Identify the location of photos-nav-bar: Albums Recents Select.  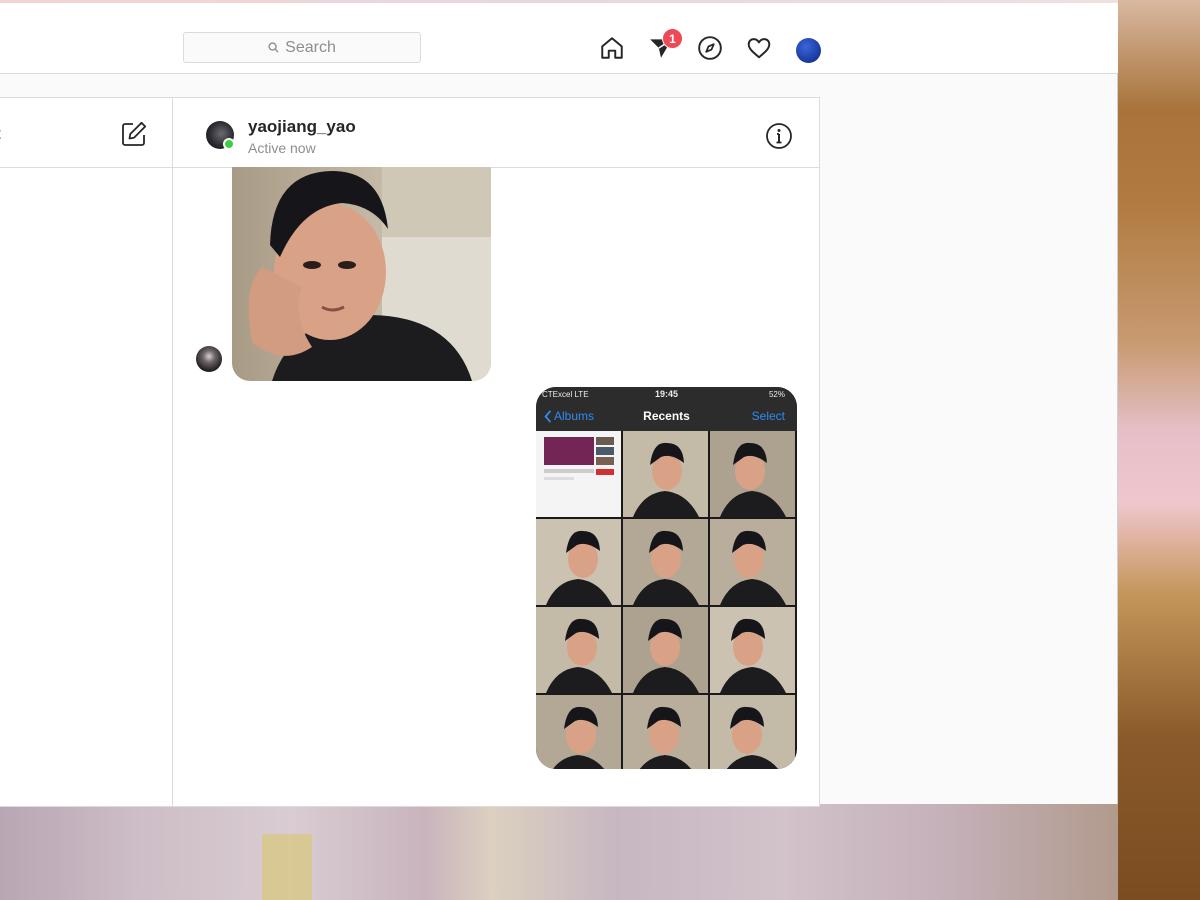
(666, 417).